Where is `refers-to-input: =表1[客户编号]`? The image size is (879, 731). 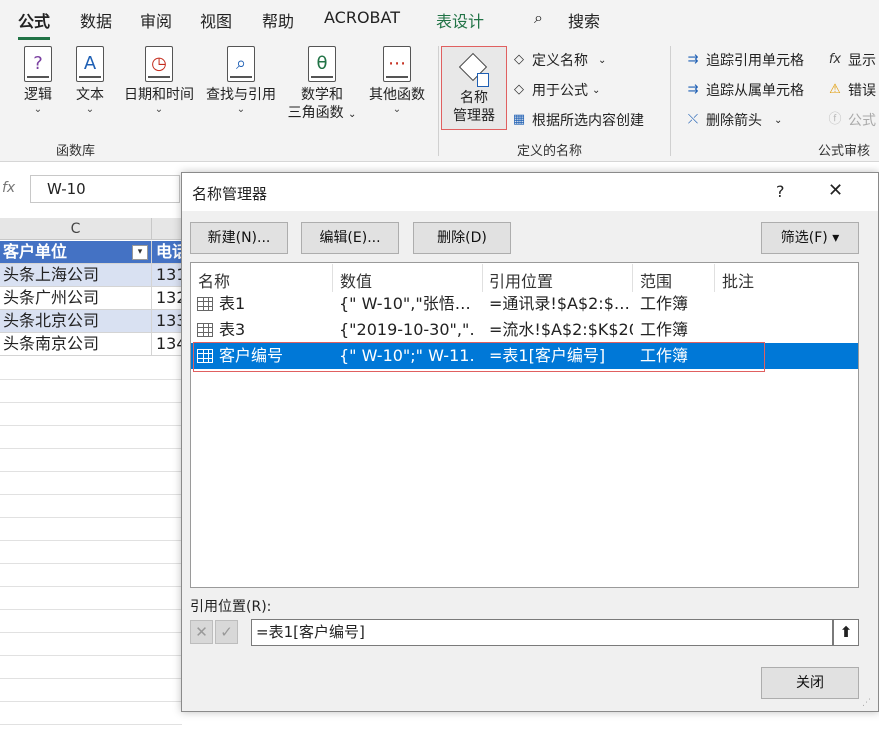 refers-to-input: =表1[客户编号] is located at coordinates (542, 632).